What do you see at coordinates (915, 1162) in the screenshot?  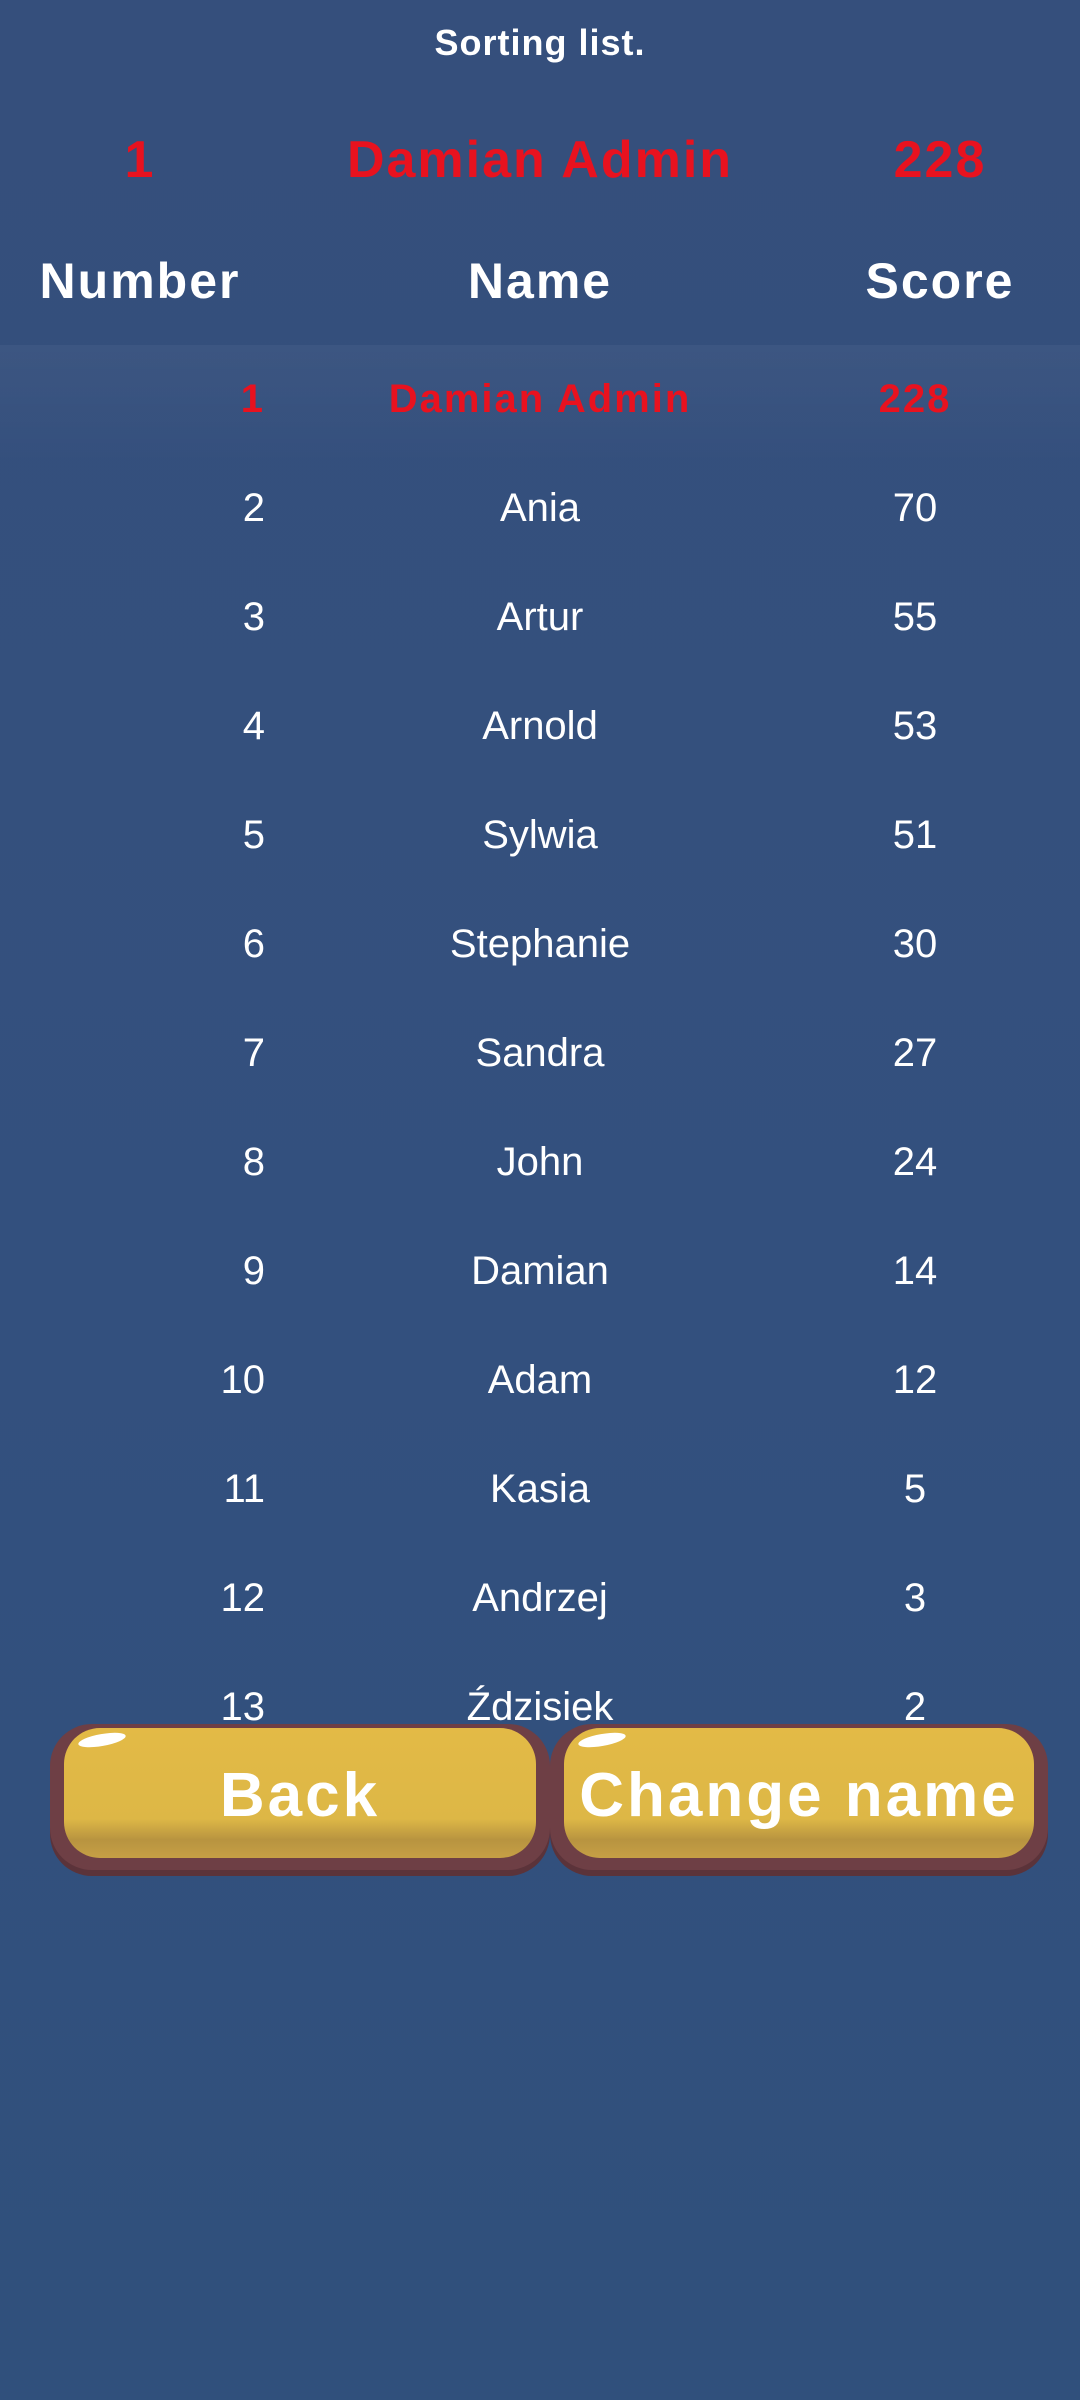 I see `row-score: 24` at bounding box center [915, 1162].